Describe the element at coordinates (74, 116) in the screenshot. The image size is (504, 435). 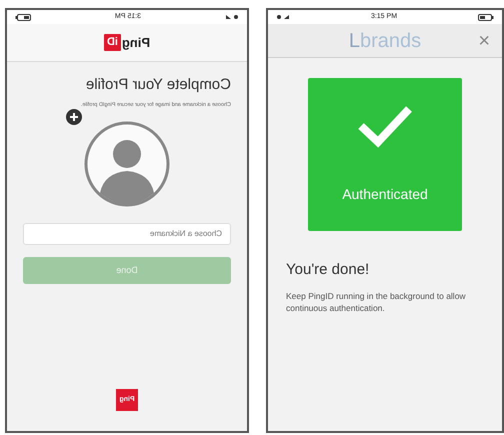
I see `add-icon` at that location.